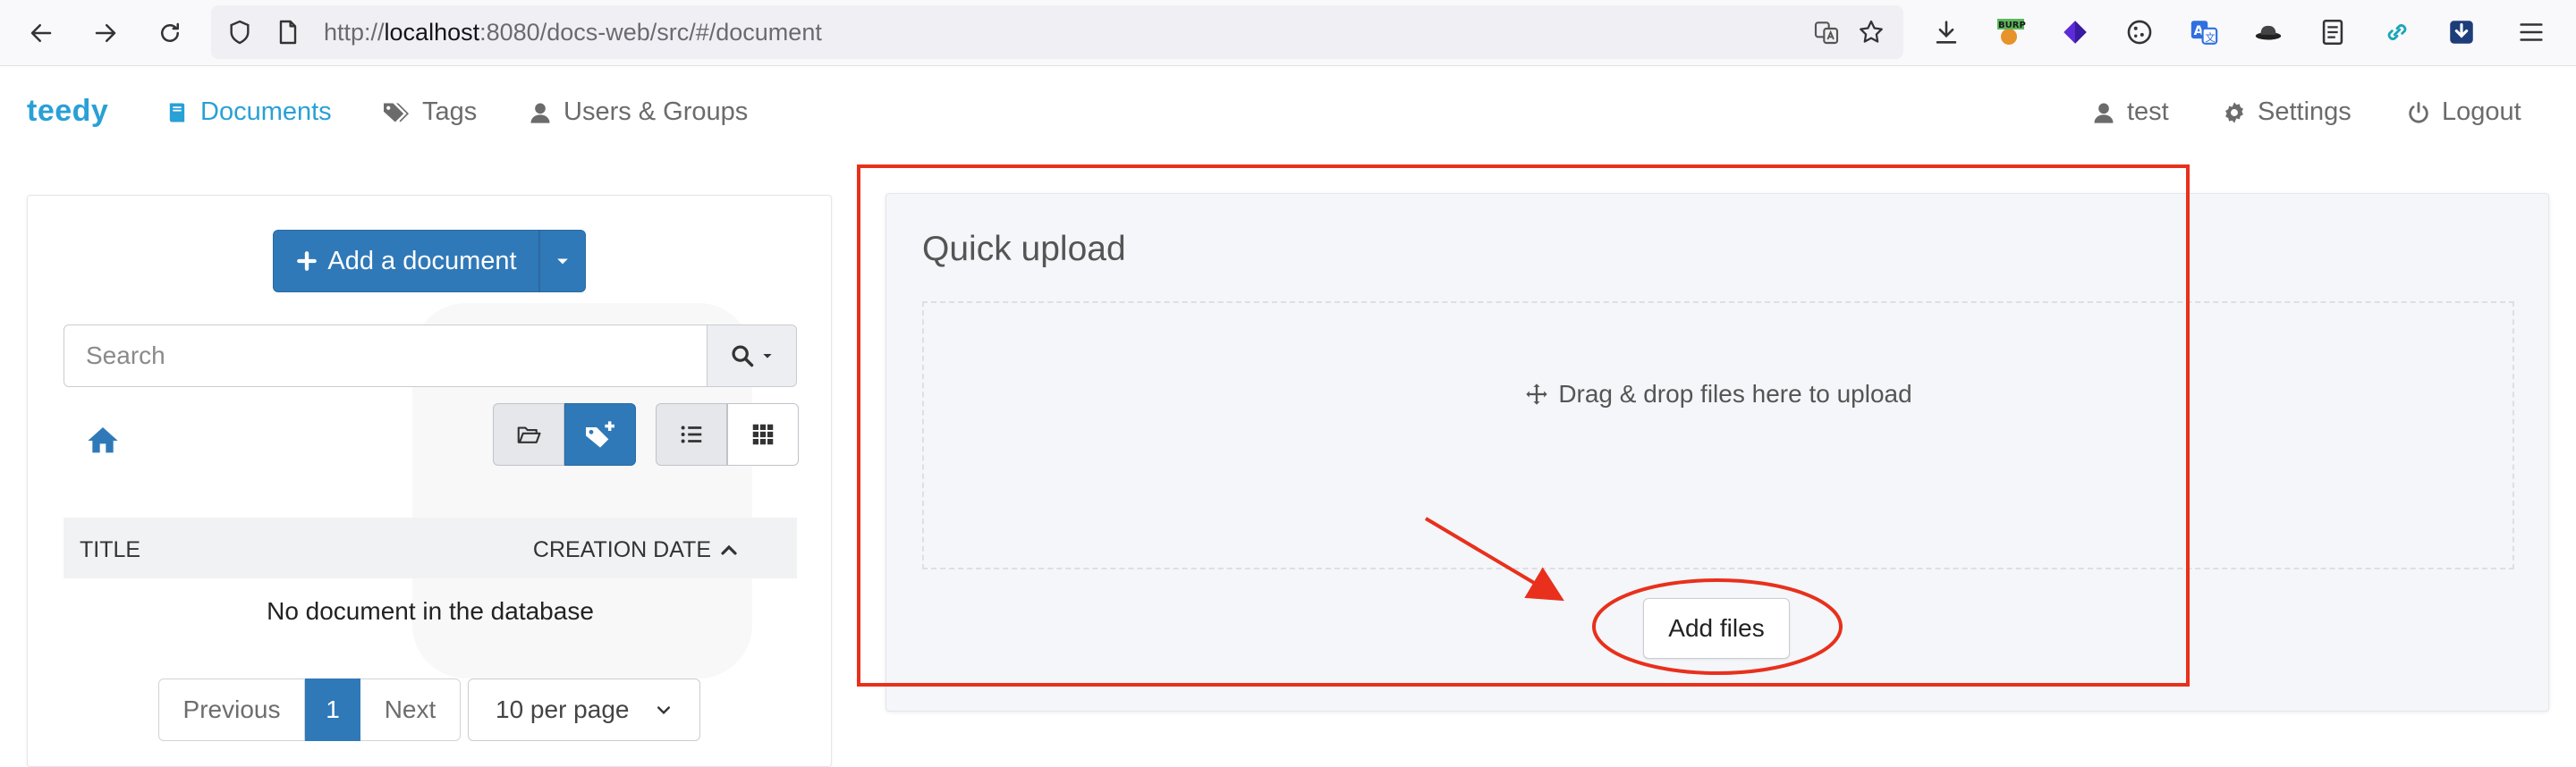 This screenshot has height=767, width=2576. I want to click on reload-button, so click(169, 33).